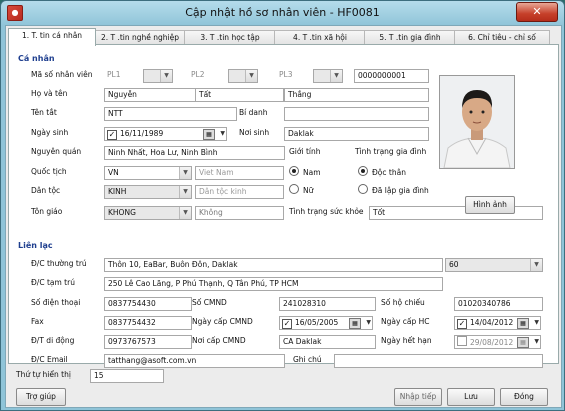  I want to click on nickname-label: Bí danh, so click(253, 112).